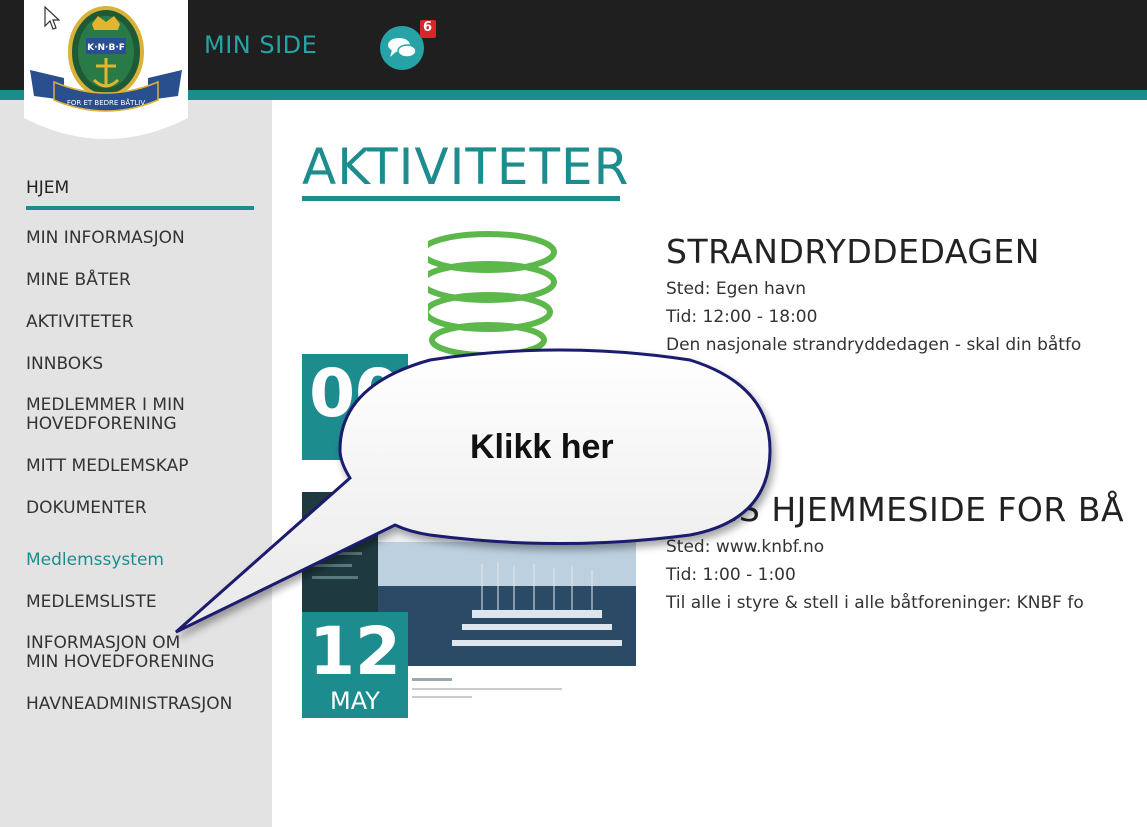 Image resolution: width=1147 pixels, height=827 pixels. Describe the element at coordinates (106, 48) in the screenshot. I see `svg-text: K·N·B·F` at that location.